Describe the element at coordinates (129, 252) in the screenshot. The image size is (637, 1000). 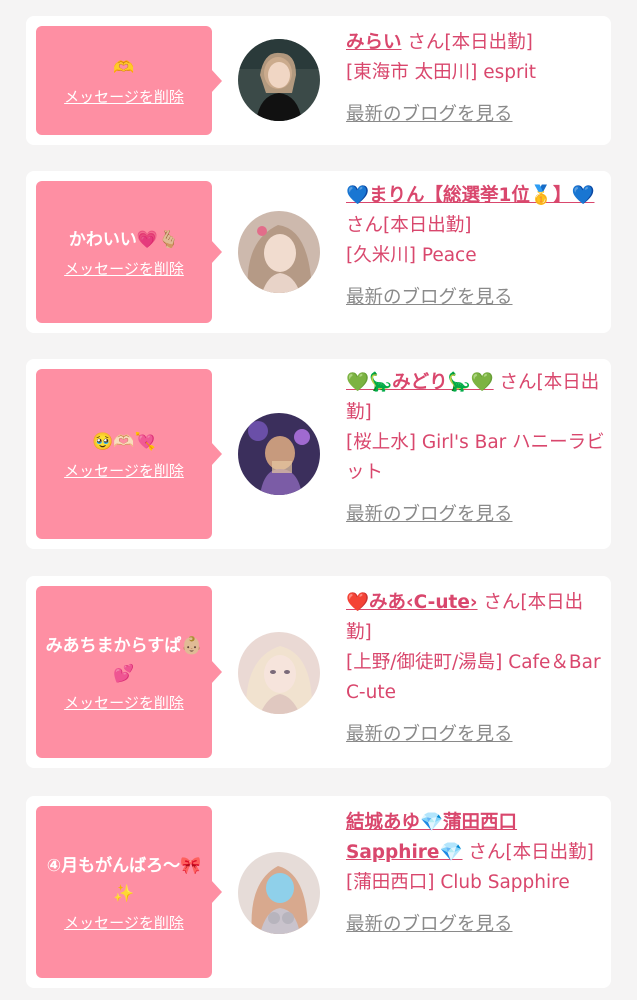
I see `message-bubble: かわいい💗🫰🏼 メッセージを削除` at that location.